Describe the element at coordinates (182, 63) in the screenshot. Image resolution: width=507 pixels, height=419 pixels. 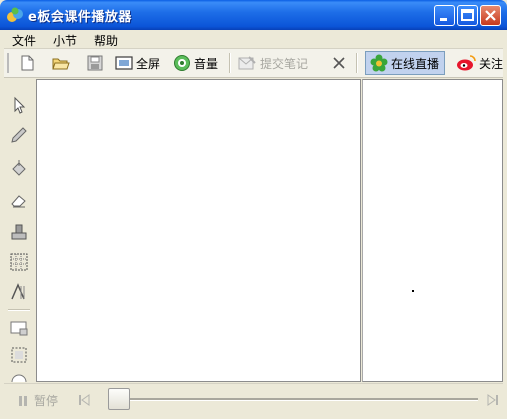
I see `volume-icon` at that location.